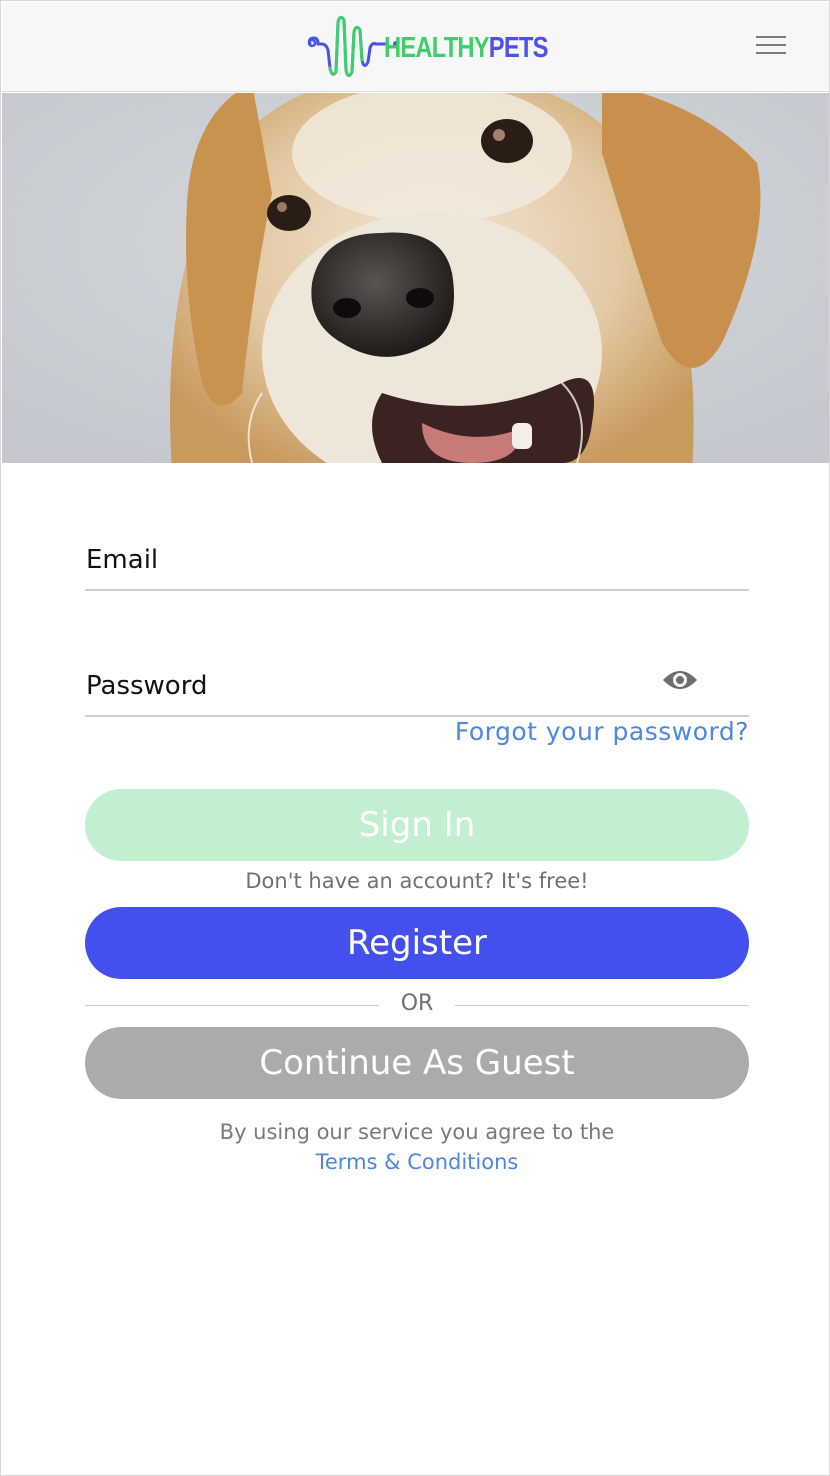 Image resolution: width=830 pixels, height=1476 pixels. Describe the element at coordinates (602, 1005) in the screenshot. I see `divider-line-right` at that location.